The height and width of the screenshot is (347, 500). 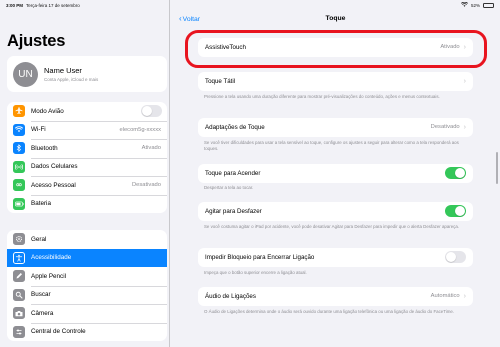 What do you see at coordinates (71, 79) in the screenshot?
I see `profile-subtitle: Conta Apple, iCloud e mais` at bounding box center [71, 79].